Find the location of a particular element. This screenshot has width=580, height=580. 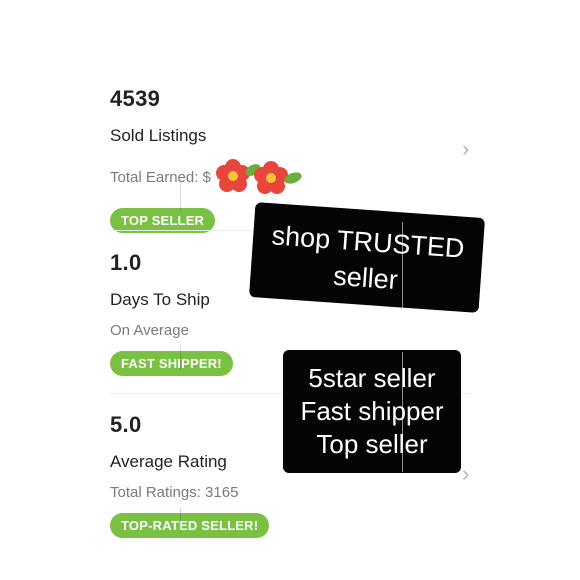

total-ratings-text: Total Ratings: 3165 is located at coordinates (174, 492).